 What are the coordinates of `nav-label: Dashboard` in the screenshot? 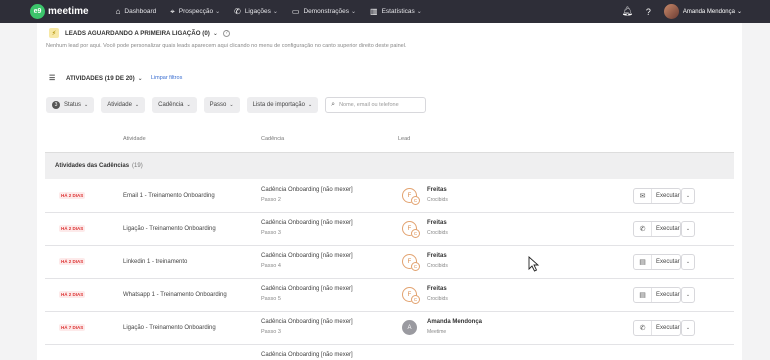 It's located at (140, 11).